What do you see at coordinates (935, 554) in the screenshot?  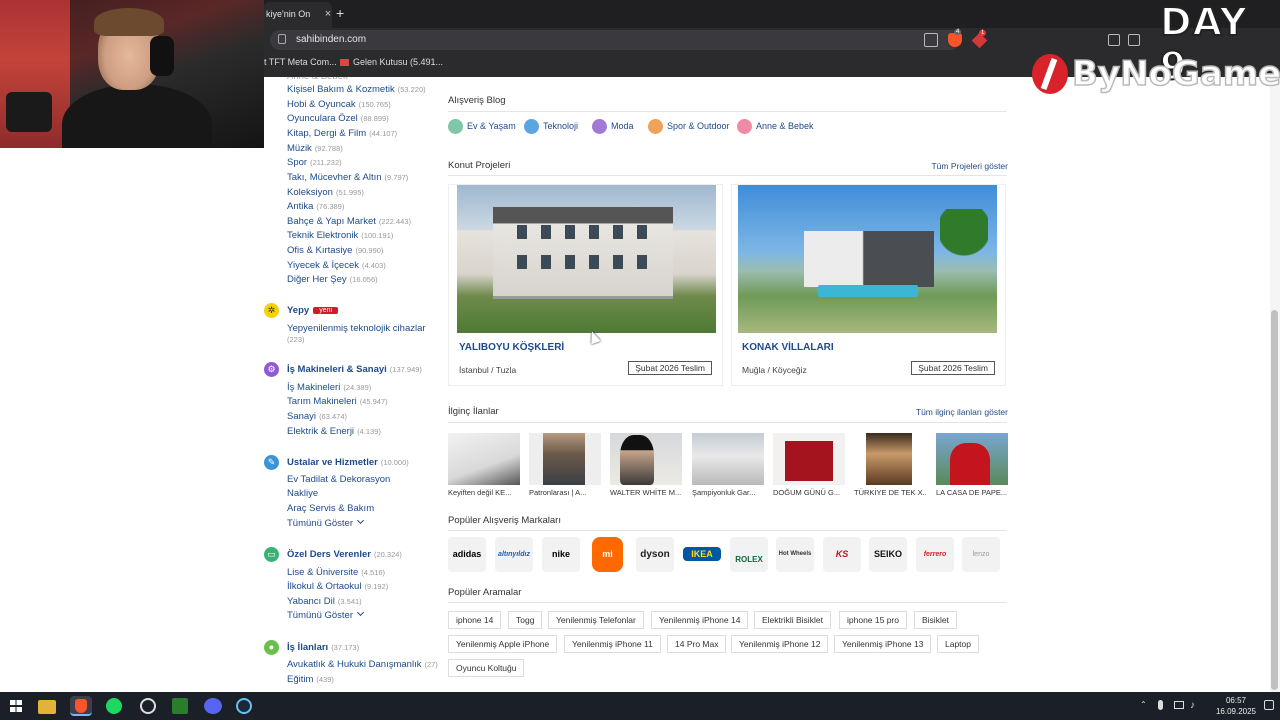 I see `brand-logo: ferrero` at bounding box center [935, 554].